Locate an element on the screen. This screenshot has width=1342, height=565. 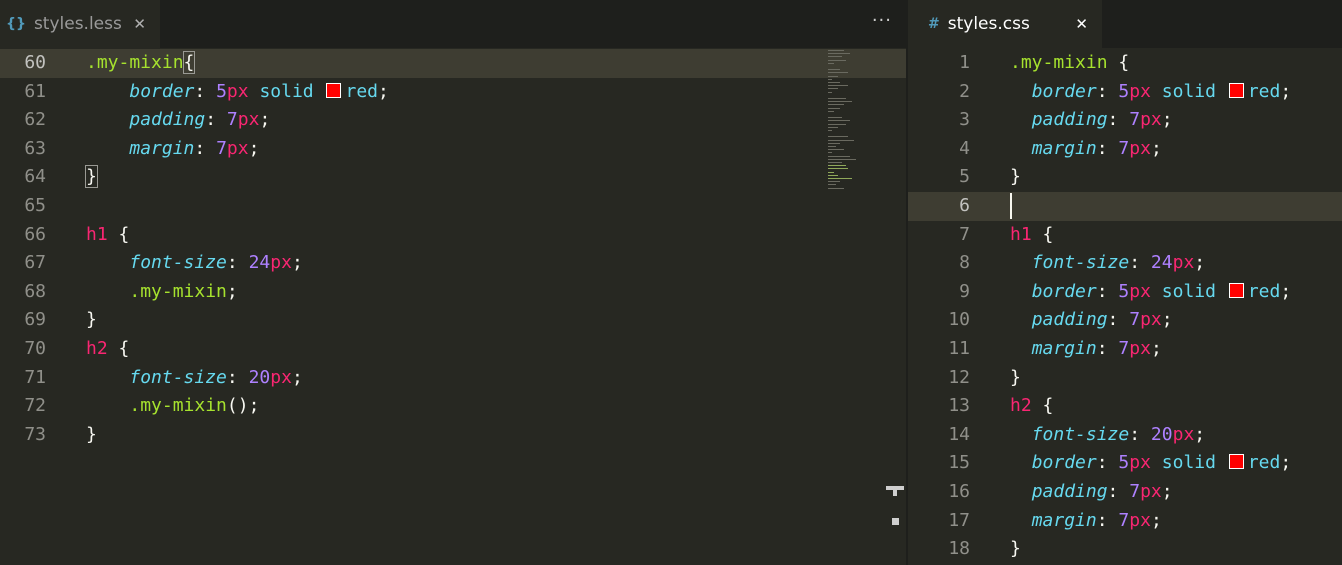
code-line: 17 margin: 7px; is located at coordinates (1125, 521).